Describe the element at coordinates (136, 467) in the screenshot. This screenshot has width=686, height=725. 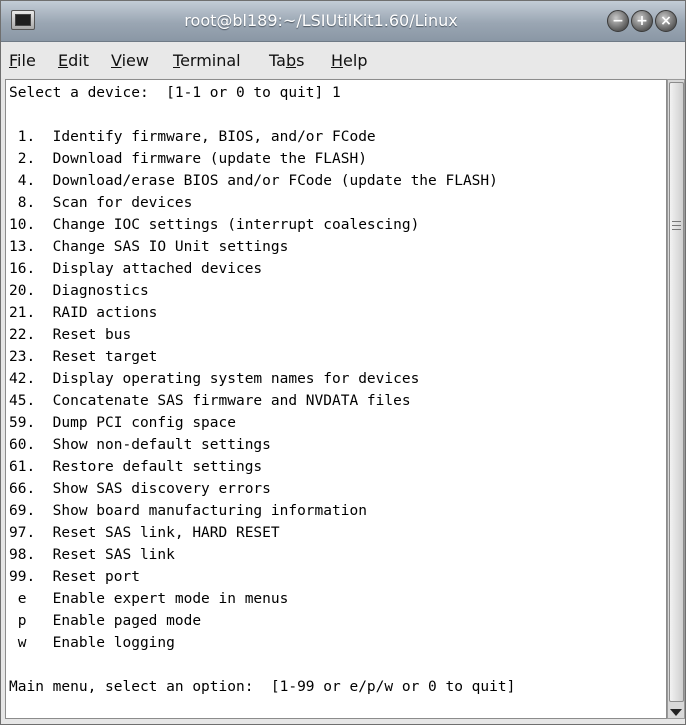
I see `terminal-line: 61. Restore default settings` at that location.